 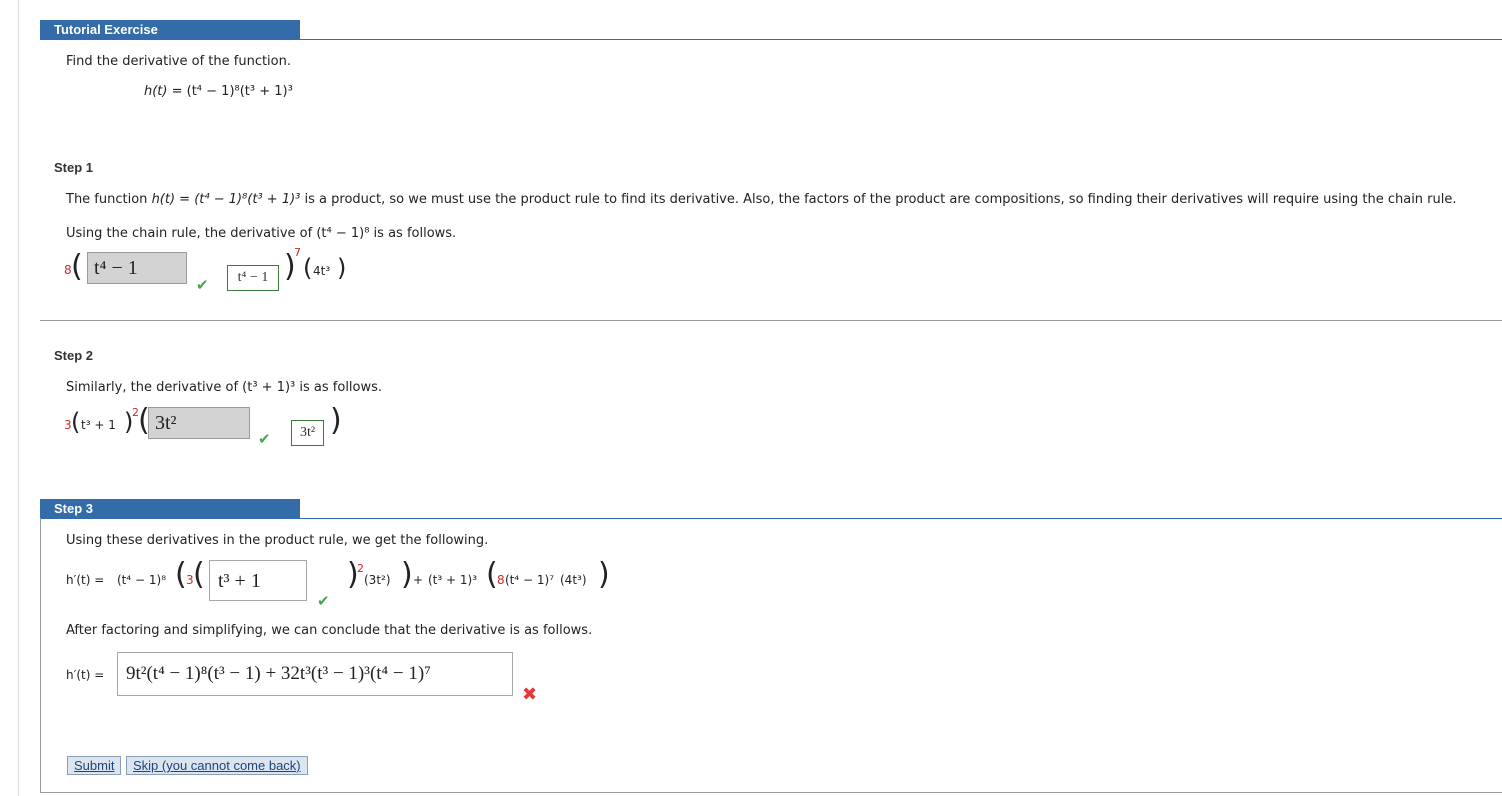 What do you see at coordinates (85, 580) in the screenshot?
I see `step3-hprime-lhs: h′(t) =` at bounding box center [85, 580].